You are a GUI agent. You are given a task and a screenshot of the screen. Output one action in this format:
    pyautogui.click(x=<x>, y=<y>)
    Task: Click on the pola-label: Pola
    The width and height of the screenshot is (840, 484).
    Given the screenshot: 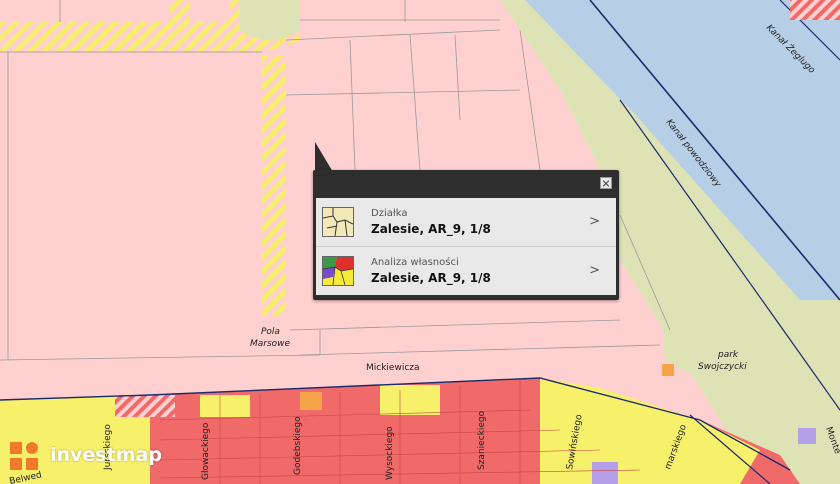 What is the action you would take?
    pyautogui.click(x=270, y=332)
    